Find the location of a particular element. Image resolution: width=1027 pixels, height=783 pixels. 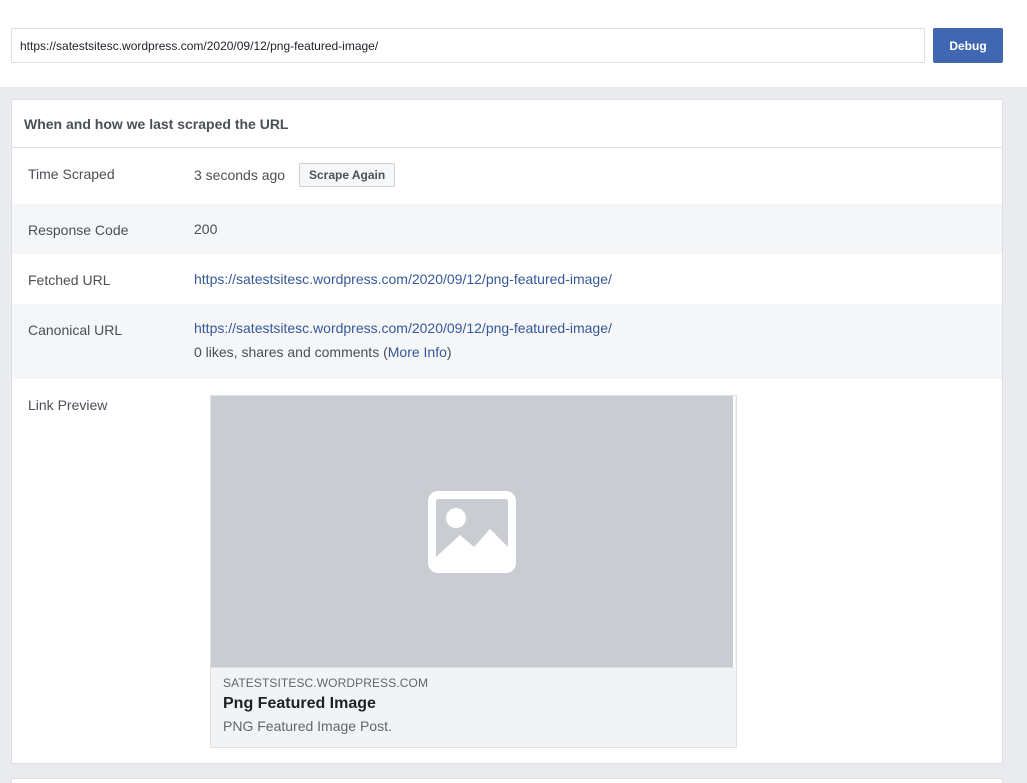

top-bar: Debug is located at coordinates (513, 43).